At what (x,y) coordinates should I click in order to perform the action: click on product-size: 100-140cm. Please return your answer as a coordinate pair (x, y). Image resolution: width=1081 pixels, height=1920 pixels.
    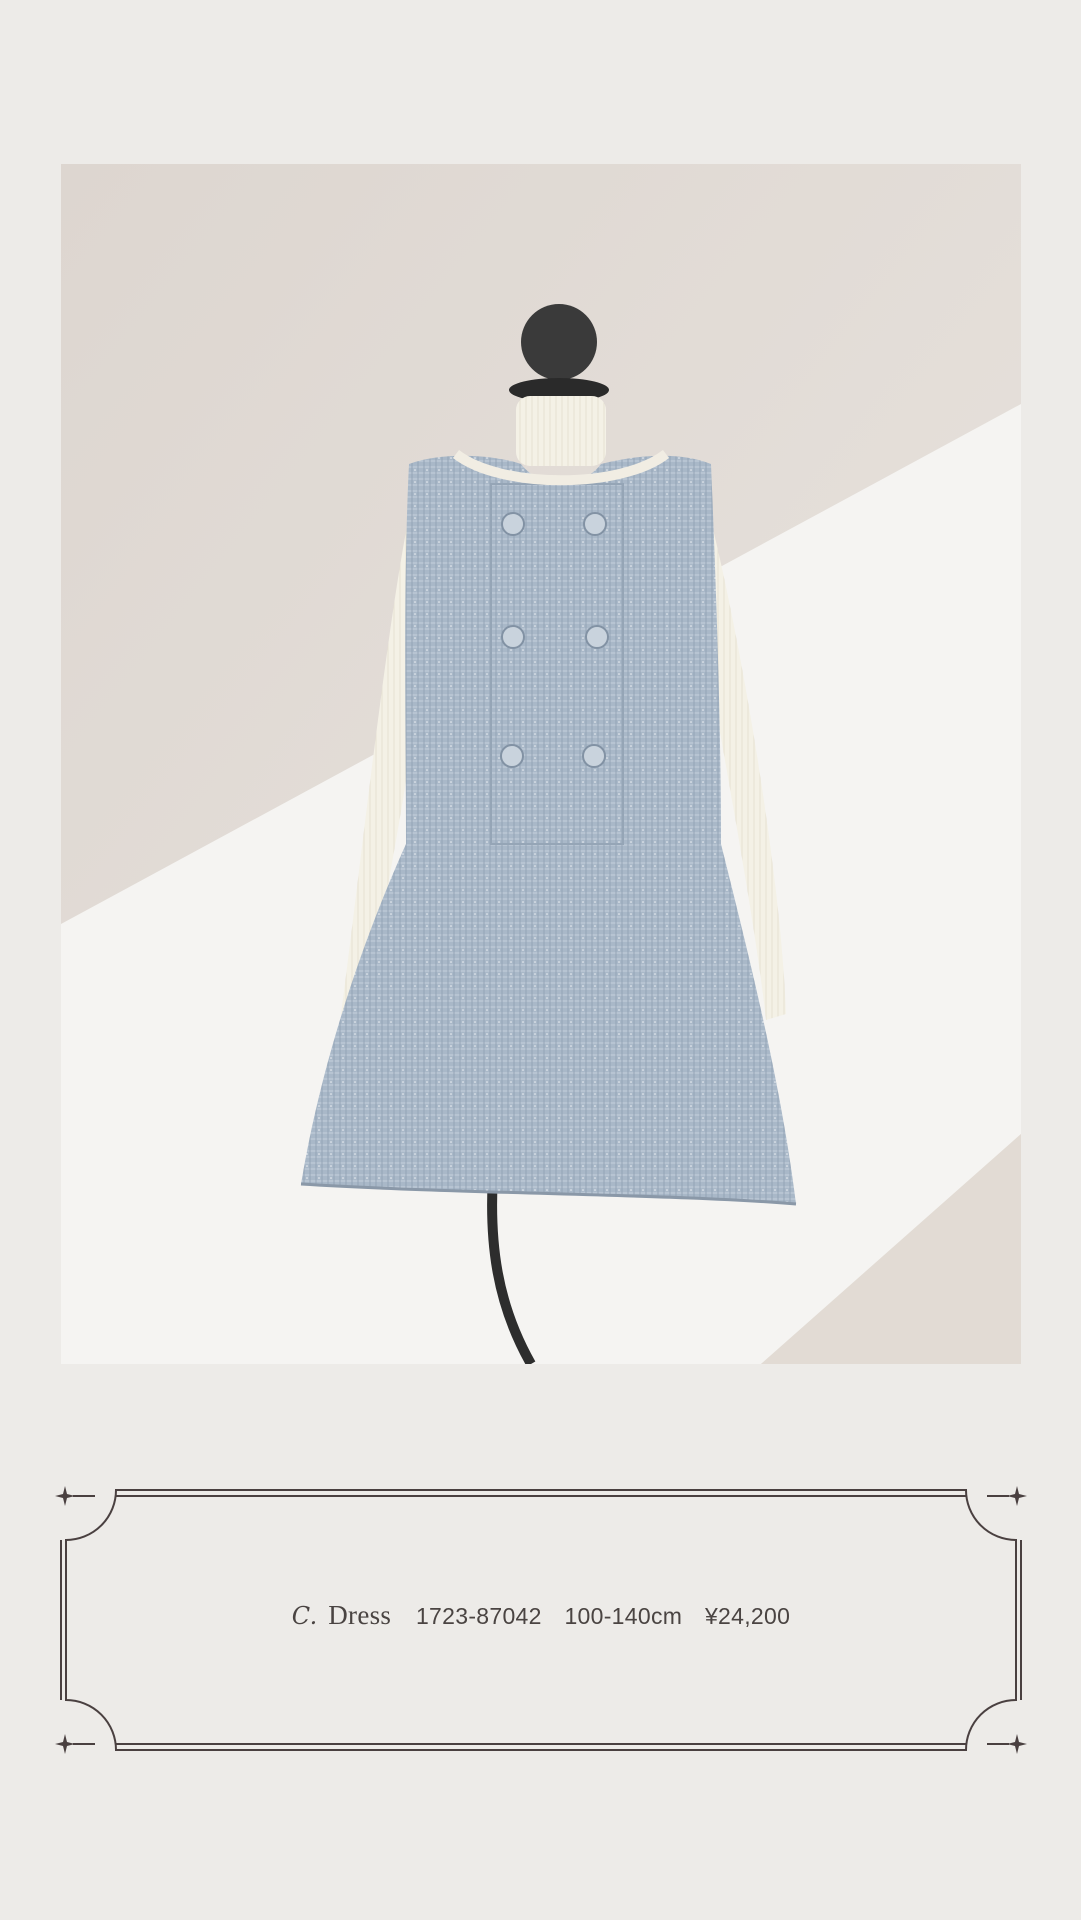
    Looking at the image, I should click on (623, 1616).